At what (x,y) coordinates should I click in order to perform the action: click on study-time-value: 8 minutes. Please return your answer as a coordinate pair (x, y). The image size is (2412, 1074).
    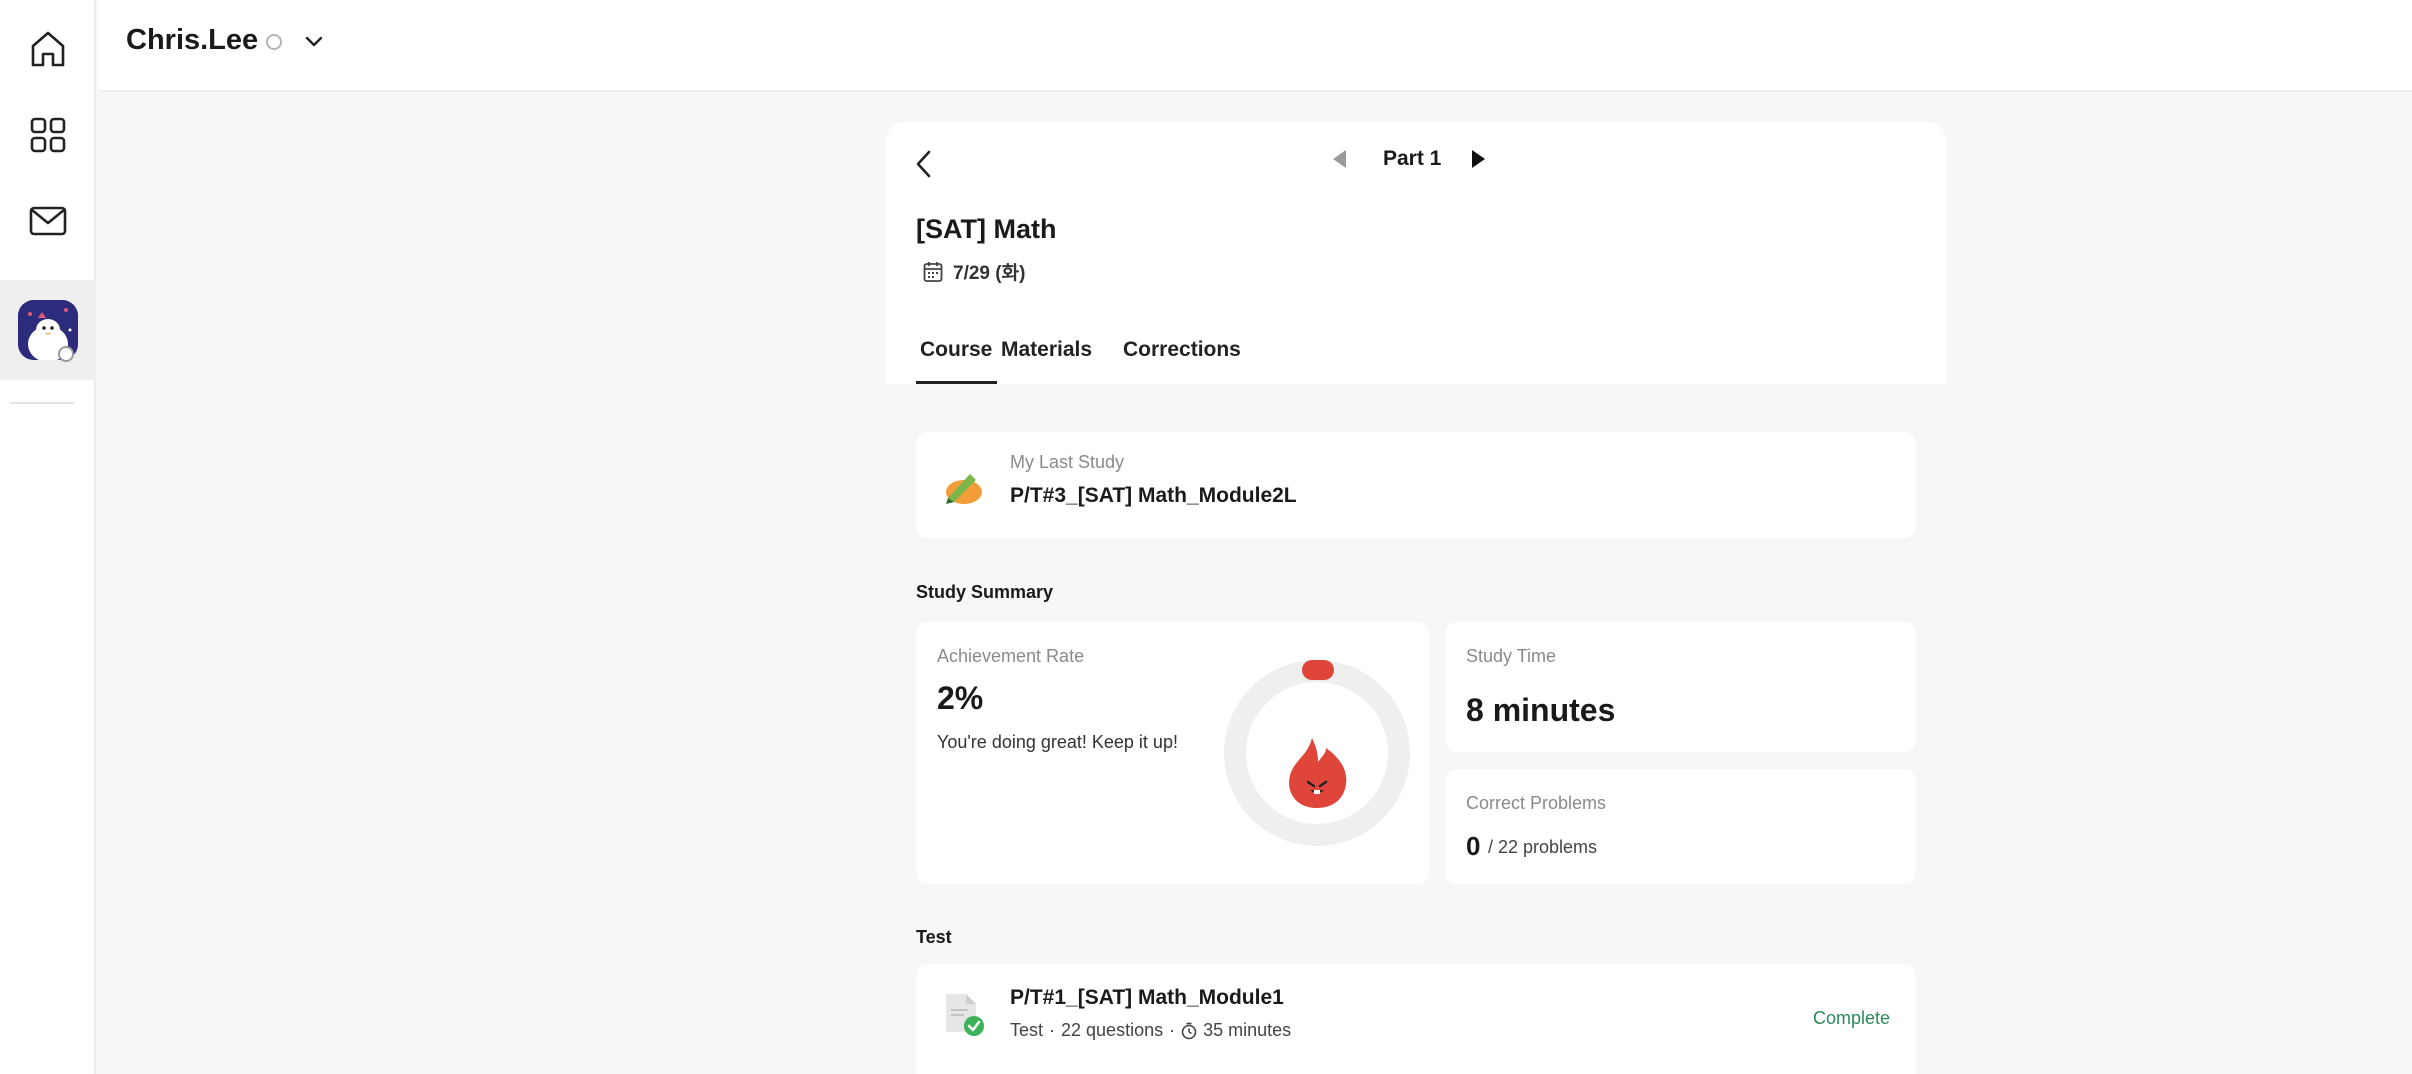
    Looking at the image, I should click on (1541, 710).